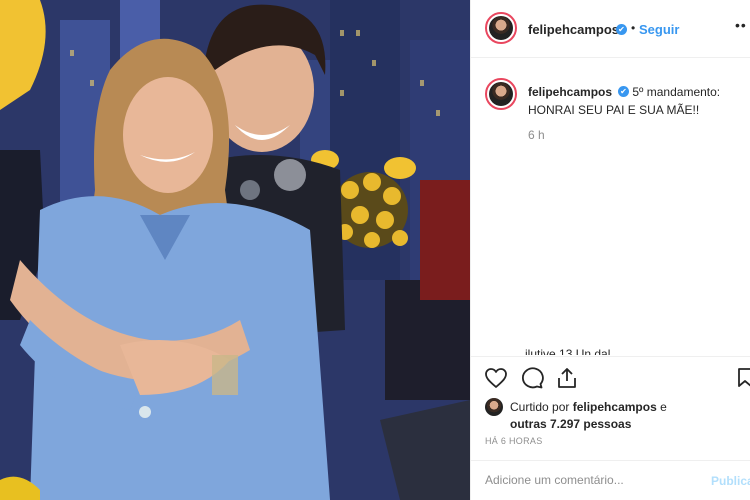 This screenshot has width=750, height=500. I want to click on caption-avatar, so click(501, 94).